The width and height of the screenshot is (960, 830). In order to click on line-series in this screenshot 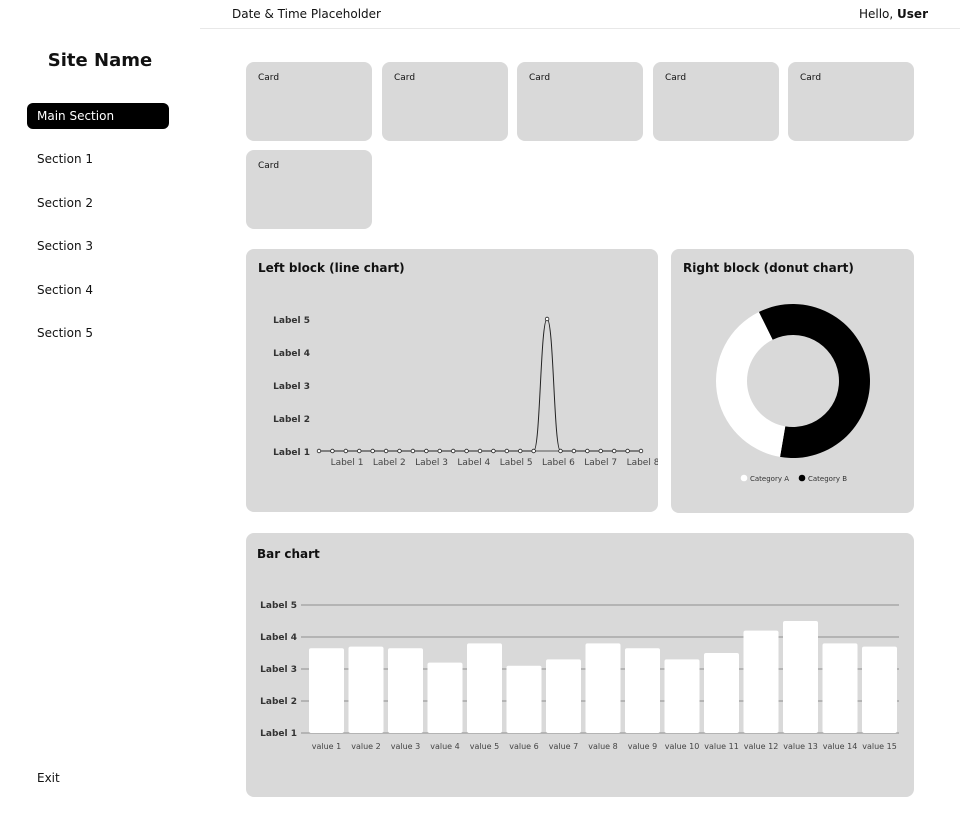, I will do `click(479, 385)`.